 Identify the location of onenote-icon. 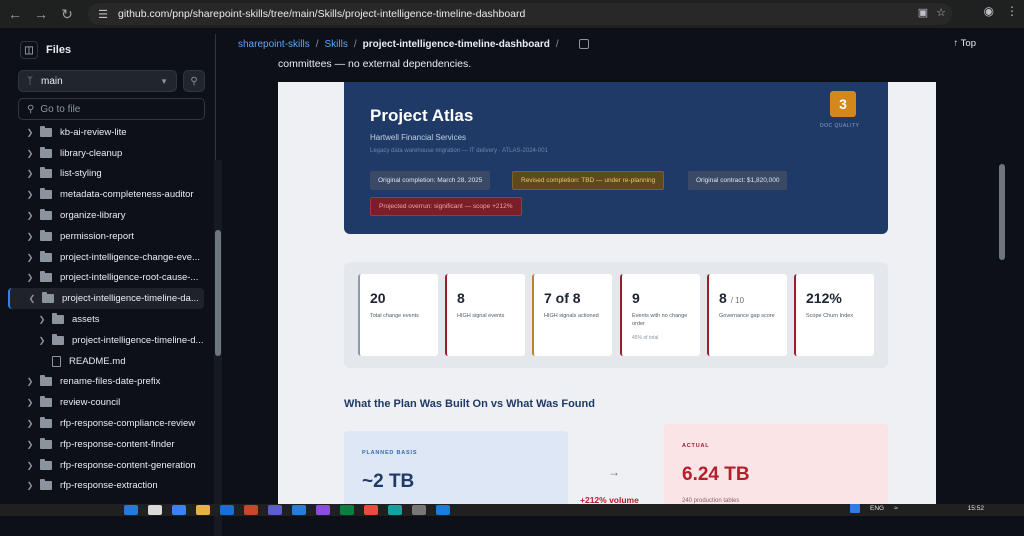
(323, 510).